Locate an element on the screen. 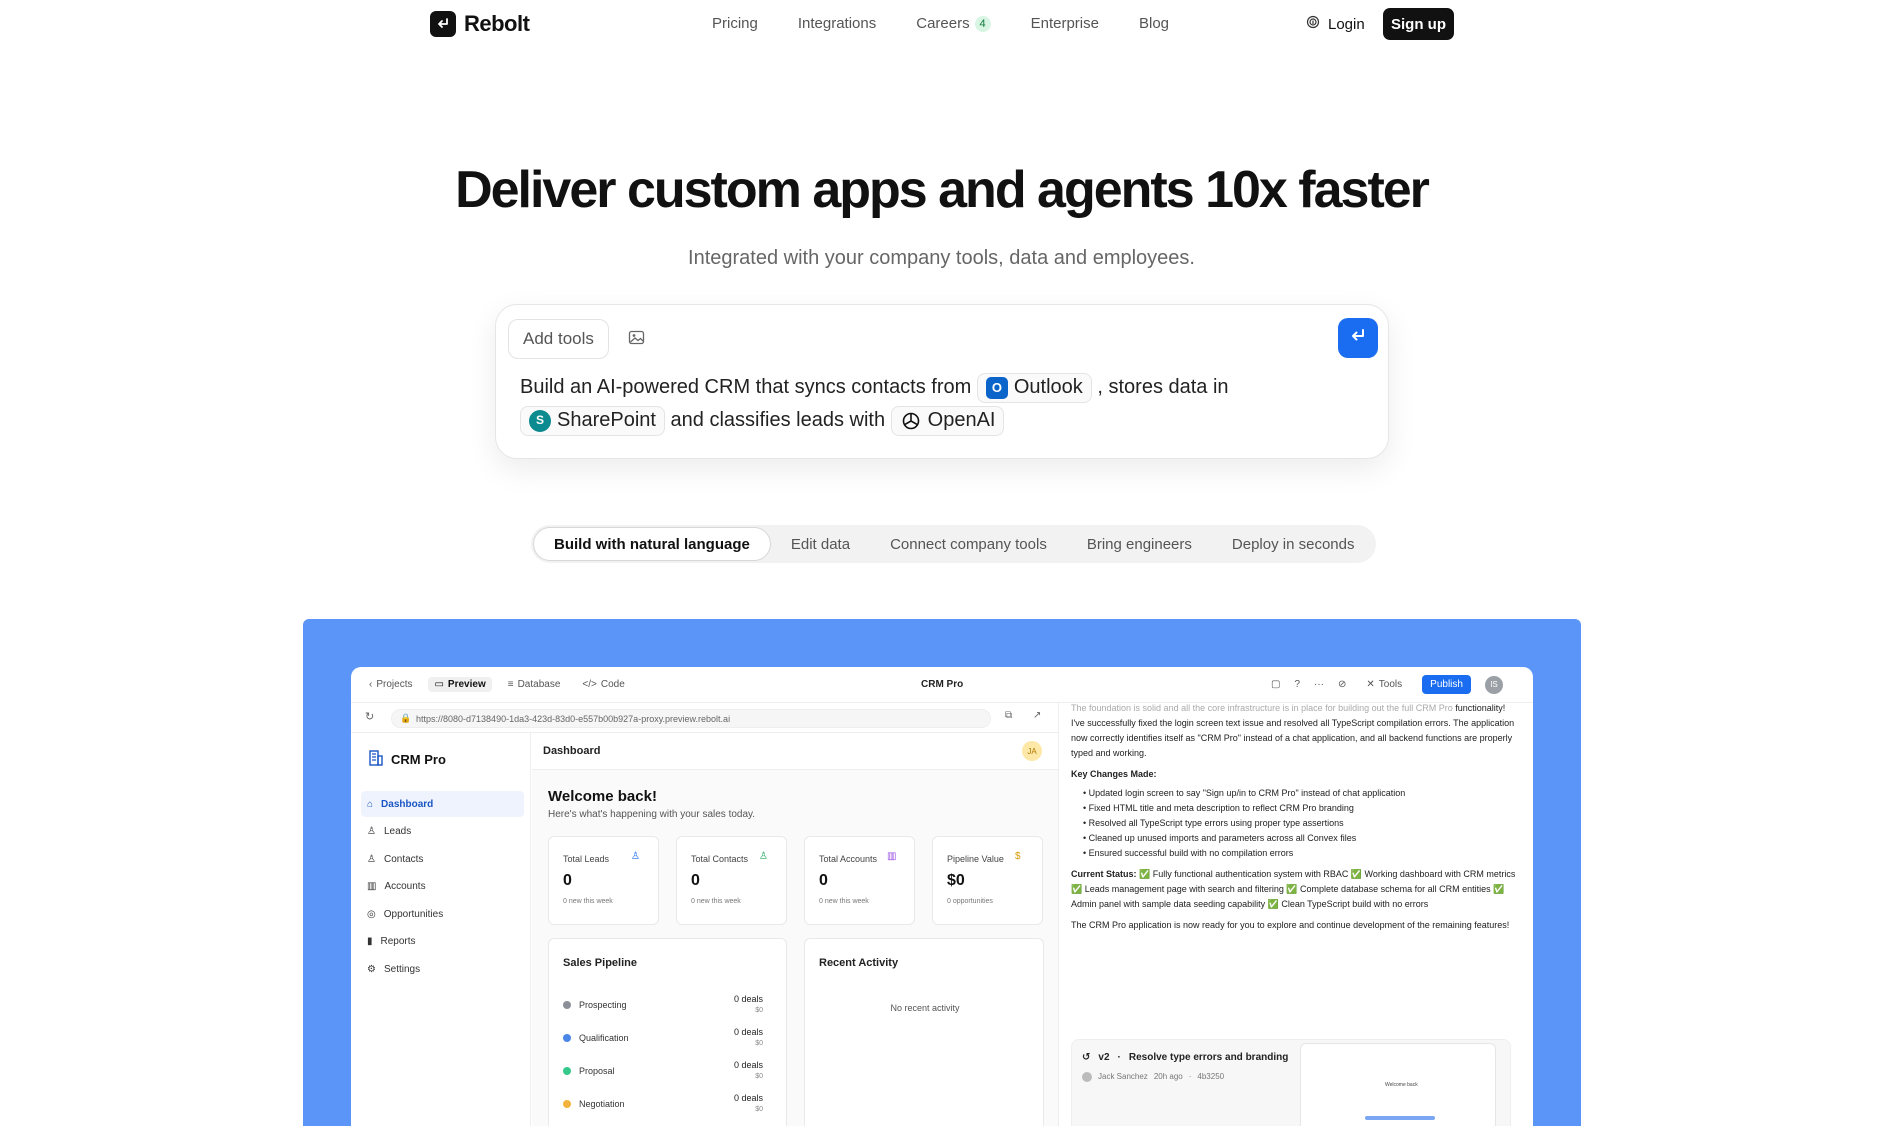 The height and width of the screenshot is (1126, 1883). version-meta: Jack Sanchez 20h ago · 4b3250 is located at coordinates (1153, 1076).